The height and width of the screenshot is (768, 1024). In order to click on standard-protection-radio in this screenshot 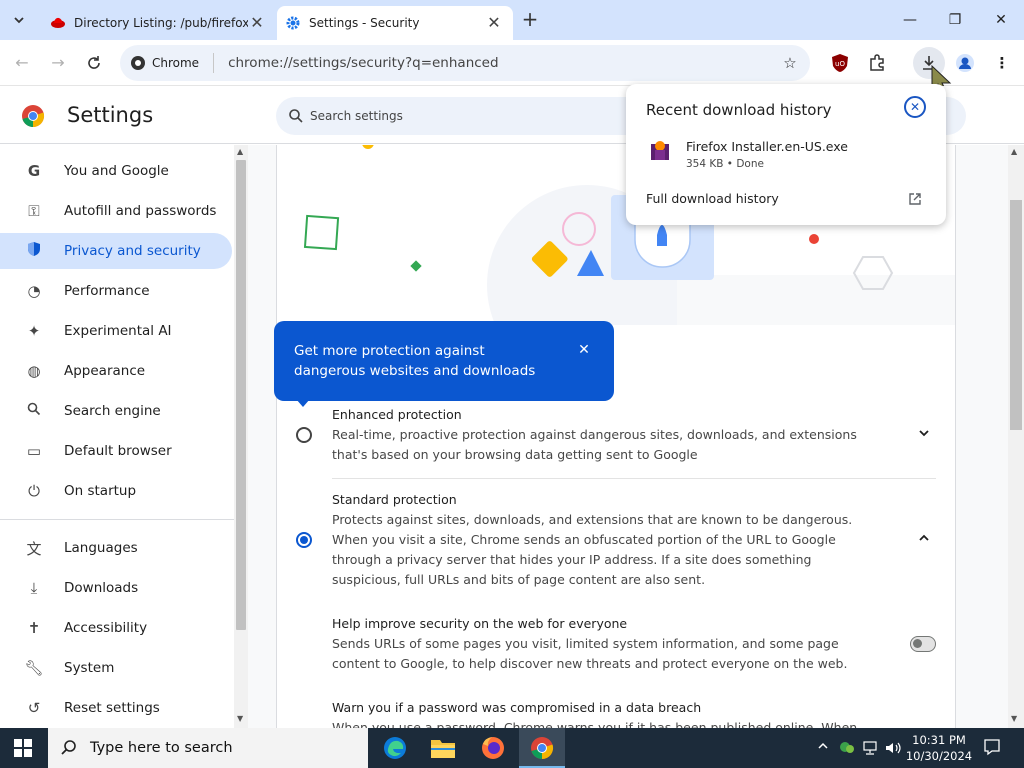, I will do `click(304, 540)`.